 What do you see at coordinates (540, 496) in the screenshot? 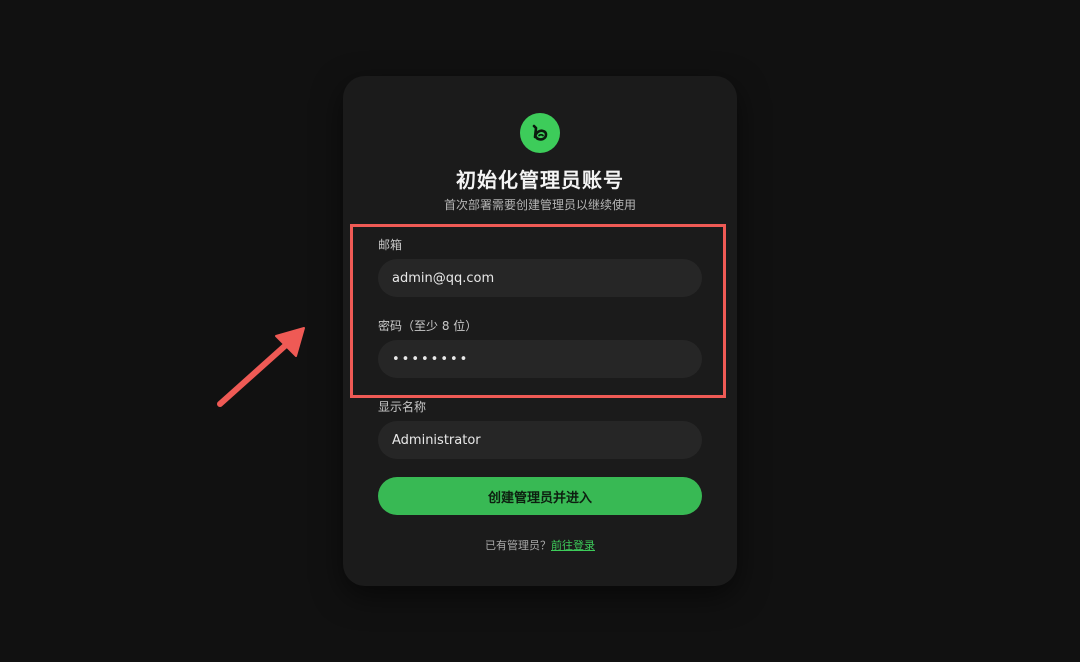
I see `create-admin-button: 创建管理员并进入` at bounding box center [540, 496].